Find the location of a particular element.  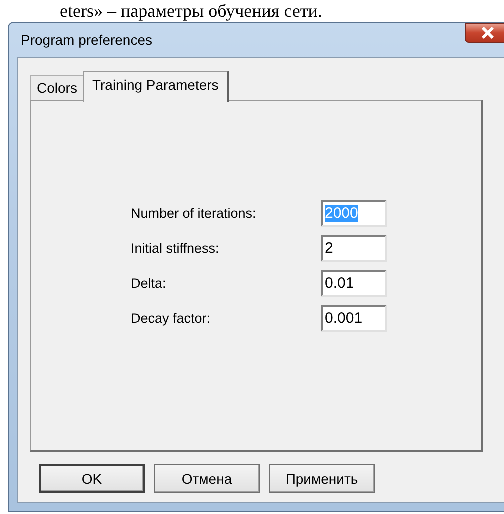

field-label: Decay factor: is located at coordinates (171, 318).